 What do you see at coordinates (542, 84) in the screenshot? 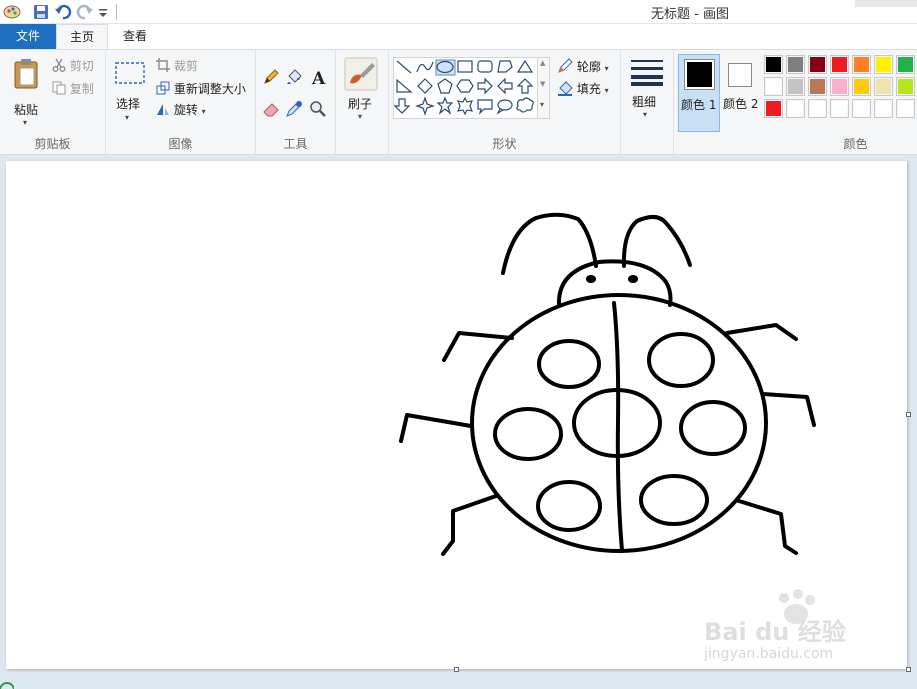
I see `scroll-down-icon: ▼` at bounding box center [542, 84].